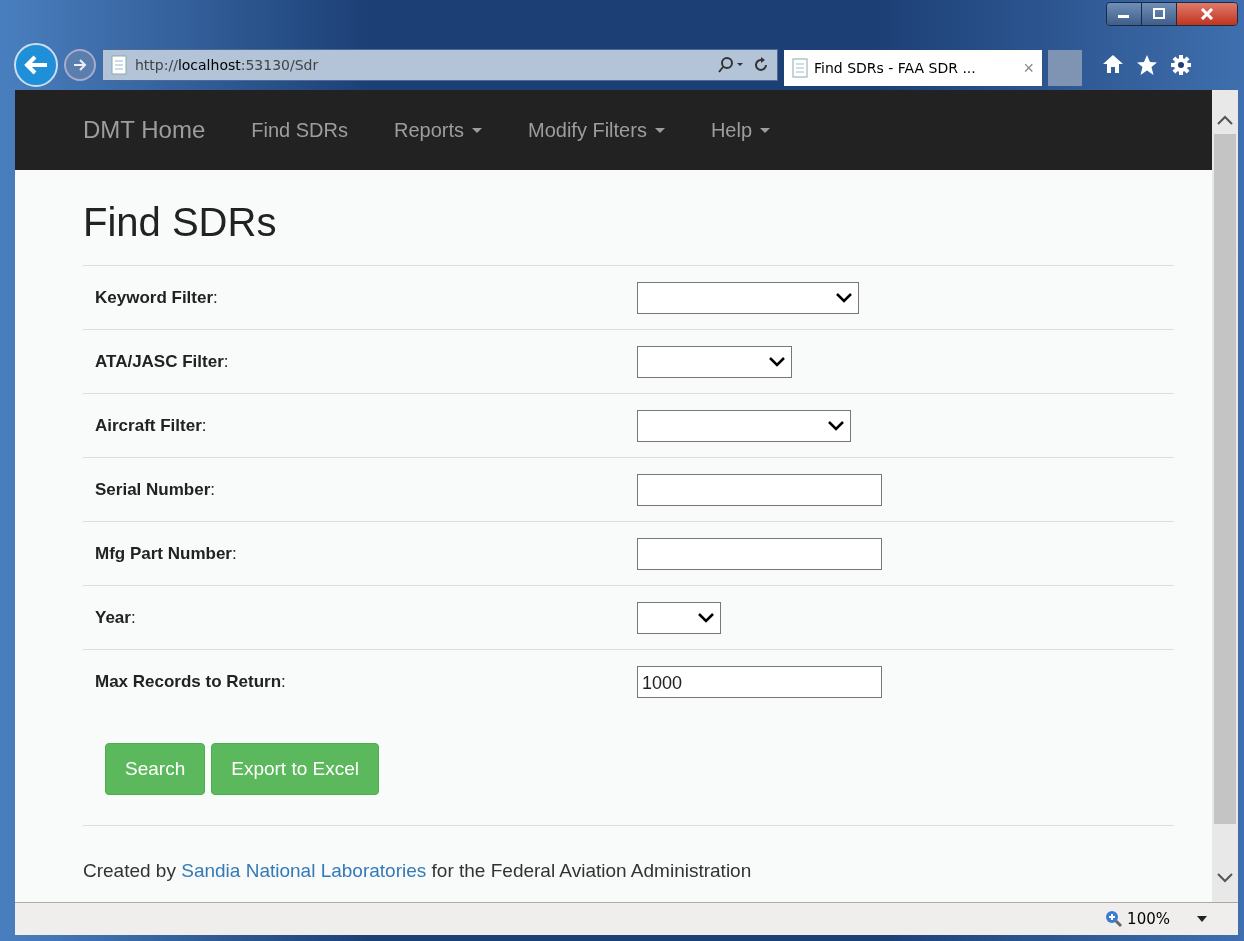  I want to click on address-bar: http://localhost:53130/Sdr, so click(440, 65).